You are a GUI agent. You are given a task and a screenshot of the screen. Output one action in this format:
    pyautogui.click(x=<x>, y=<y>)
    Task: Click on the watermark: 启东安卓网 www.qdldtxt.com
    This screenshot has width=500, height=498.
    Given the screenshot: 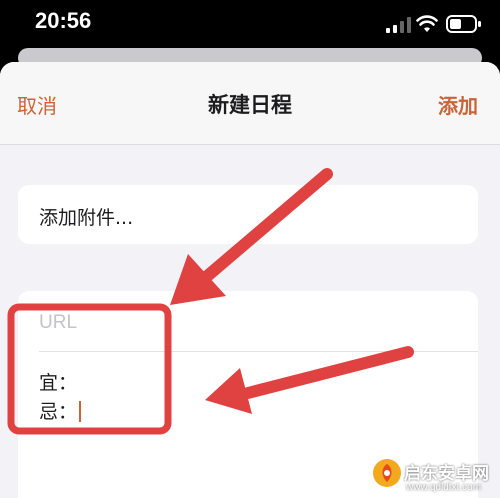 What is the action you would take?
    pyautogui.click(x=436, y=478)
    